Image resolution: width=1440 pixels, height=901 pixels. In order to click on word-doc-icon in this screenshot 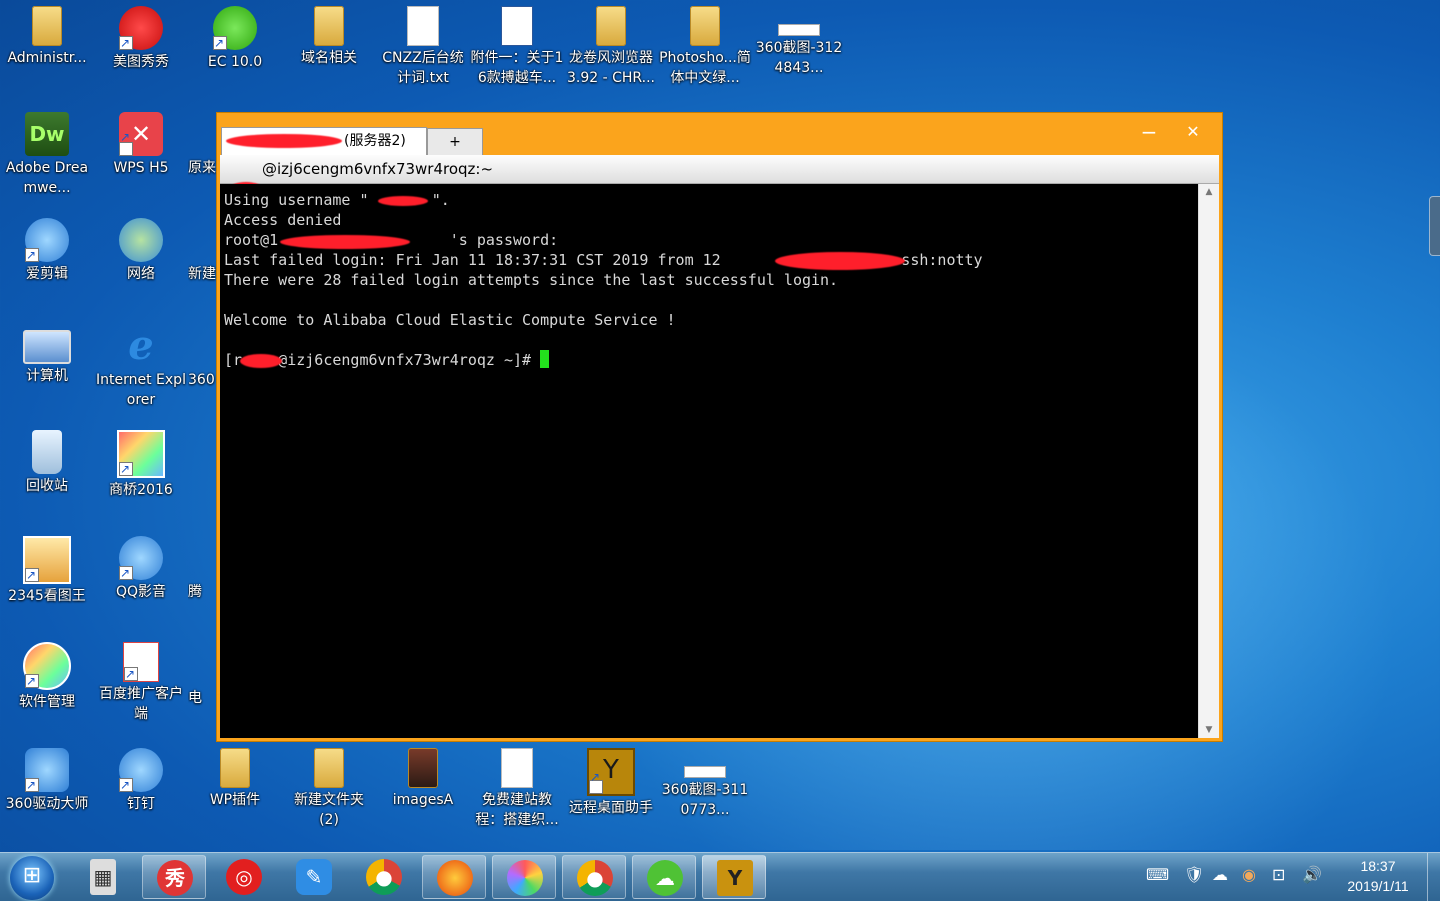, I will do `click(517, 26)`.